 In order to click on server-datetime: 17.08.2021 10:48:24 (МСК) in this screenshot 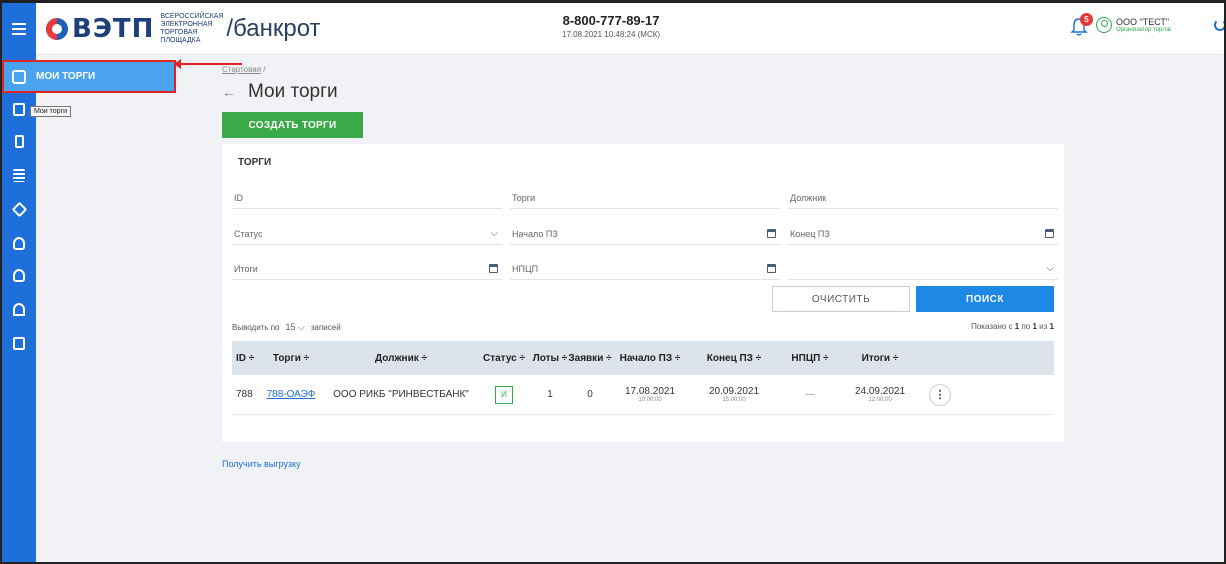, I will do `click(611, 34)`.